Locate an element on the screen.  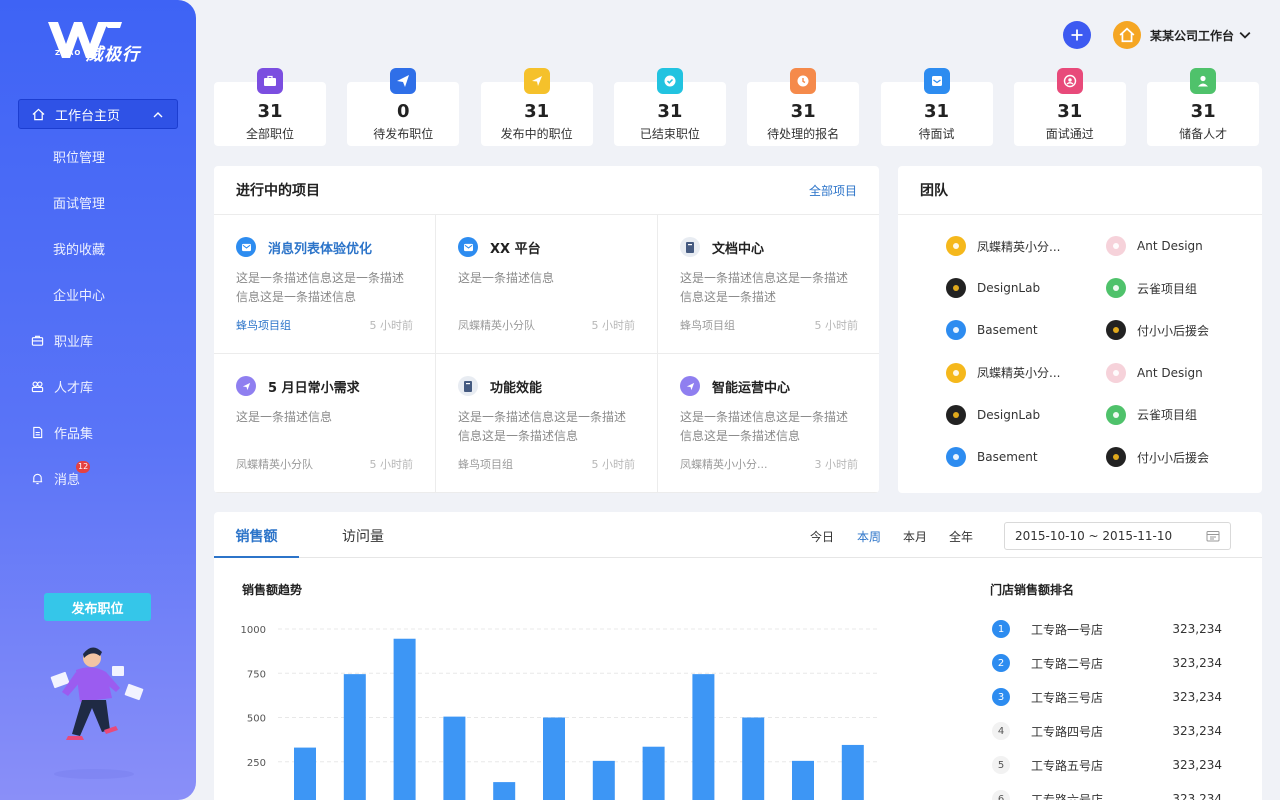
ranking-row: 1 工专路一号店 323,234 is located at coordinates (1107, 629).